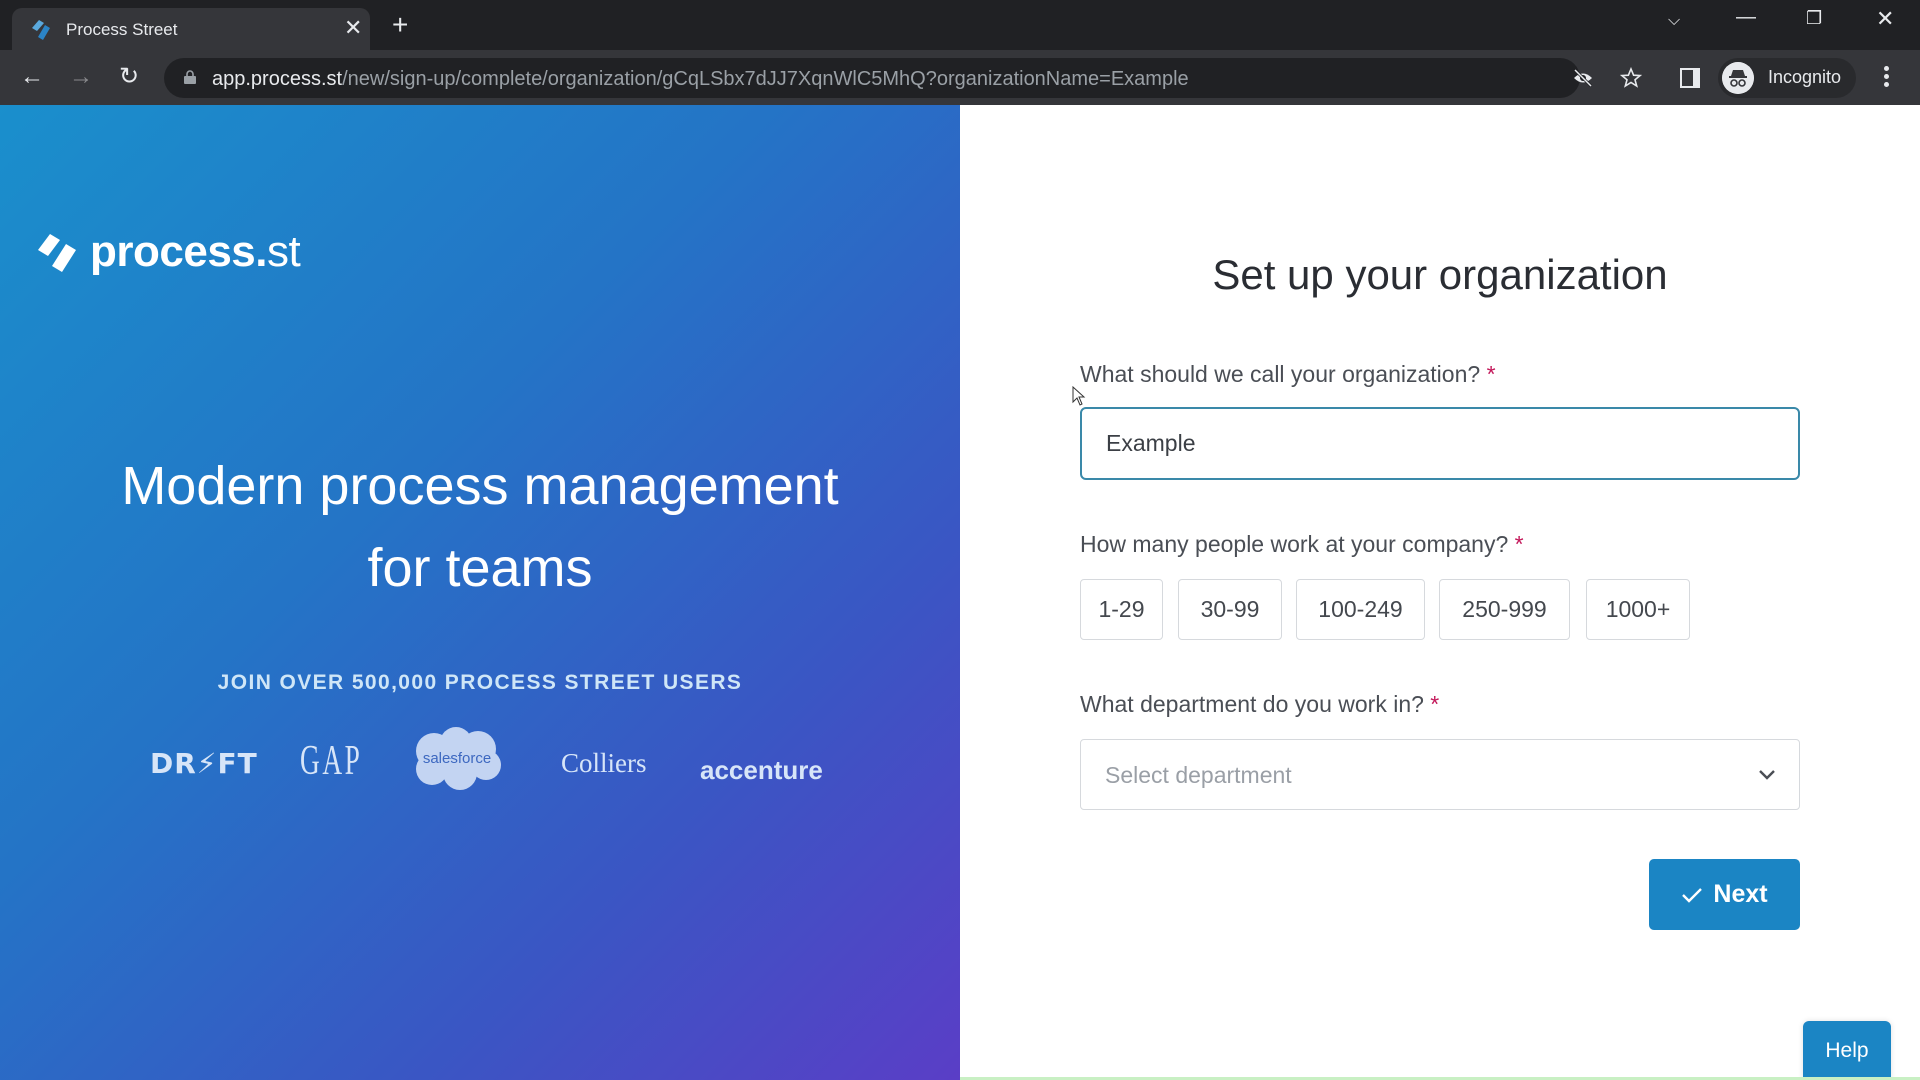 This screenshot has height=1080, width=1920. Describe the element at coordinates (1079, 396) in the screenshot. I see `mouse-cursor-icon` at that location.